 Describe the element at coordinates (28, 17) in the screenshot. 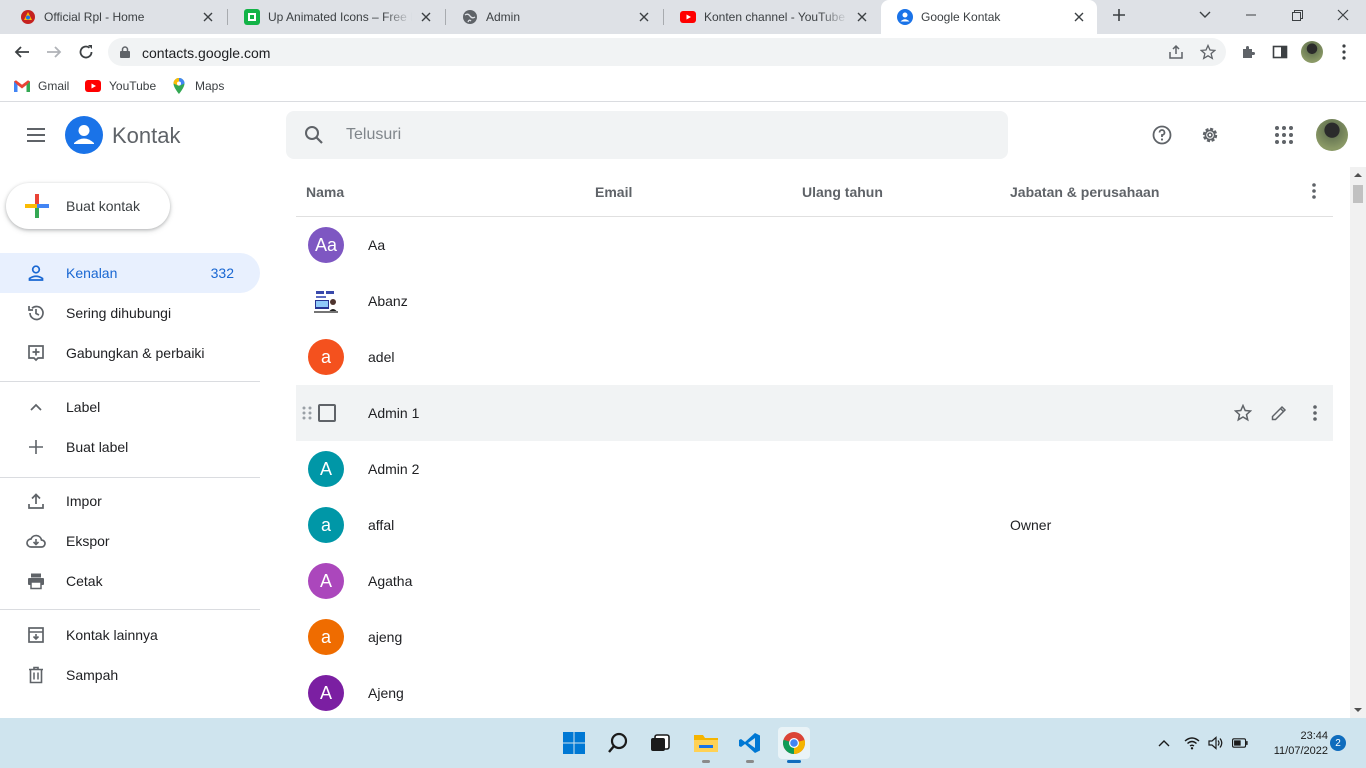

I see `rpl-favicon-icon` at that location.